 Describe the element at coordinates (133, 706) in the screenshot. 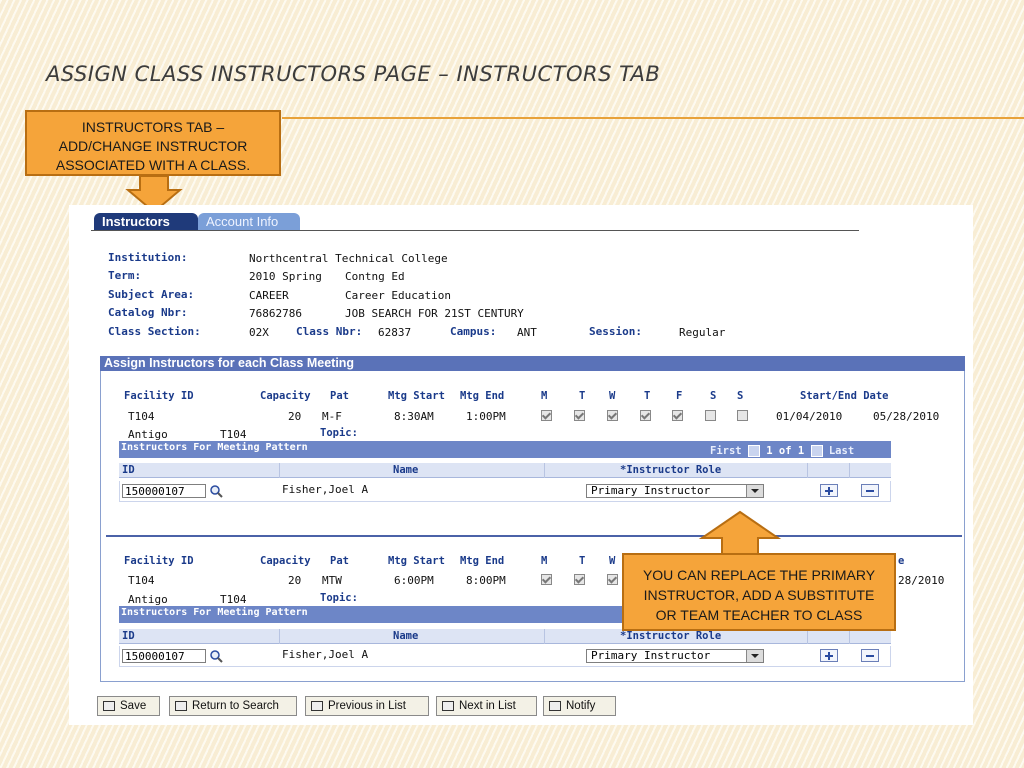

I see `save-label: Save` at that location.